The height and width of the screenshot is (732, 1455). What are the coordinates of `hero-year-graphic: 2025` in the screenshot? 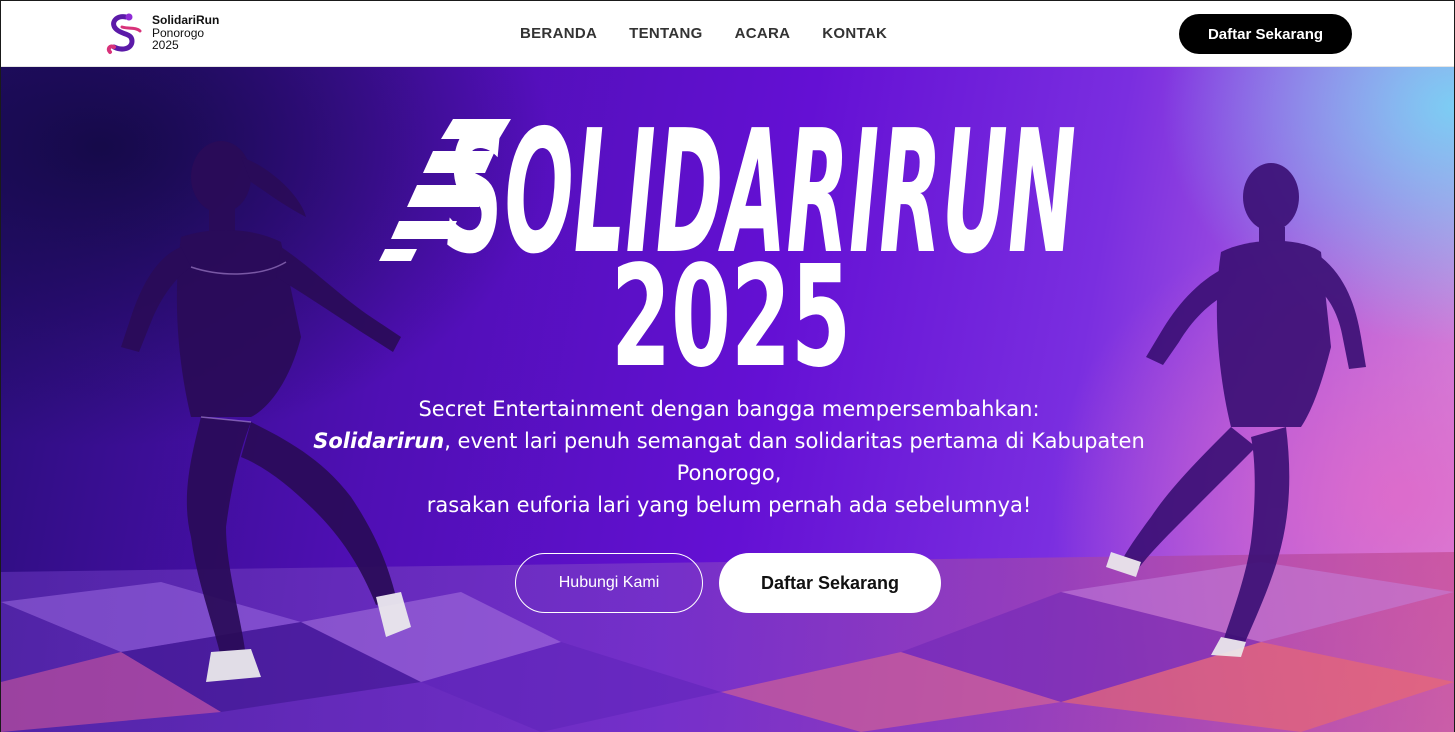 It's located at (731, 309).